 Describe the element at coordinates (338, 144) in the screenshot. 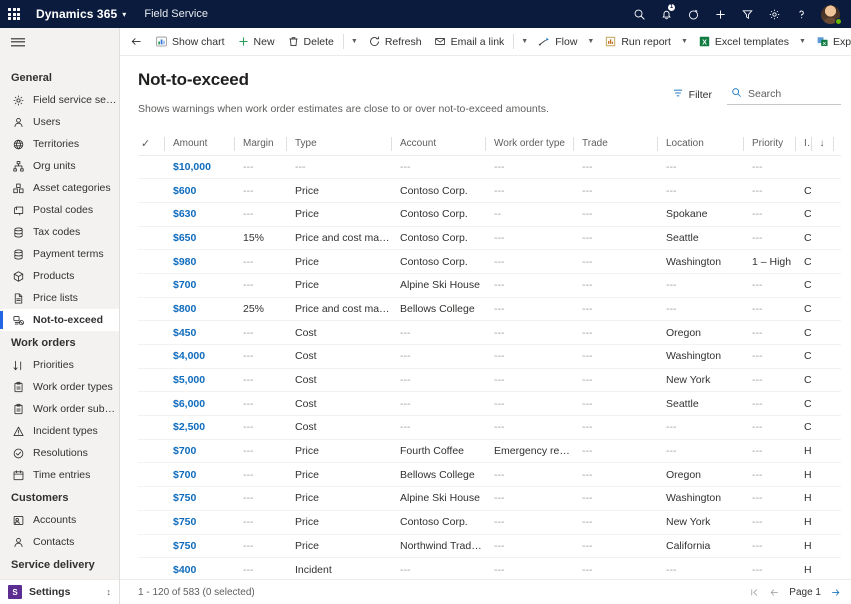

I see `column-header-type: Type` at that location.